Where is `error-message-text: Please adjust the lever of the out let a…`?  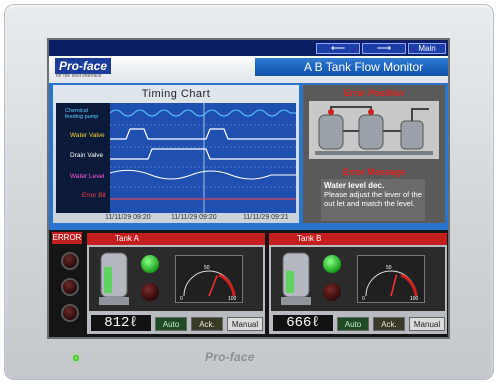
error-message-text: Please adjust the lever of the out let a… is located at coordinates (373, 199).